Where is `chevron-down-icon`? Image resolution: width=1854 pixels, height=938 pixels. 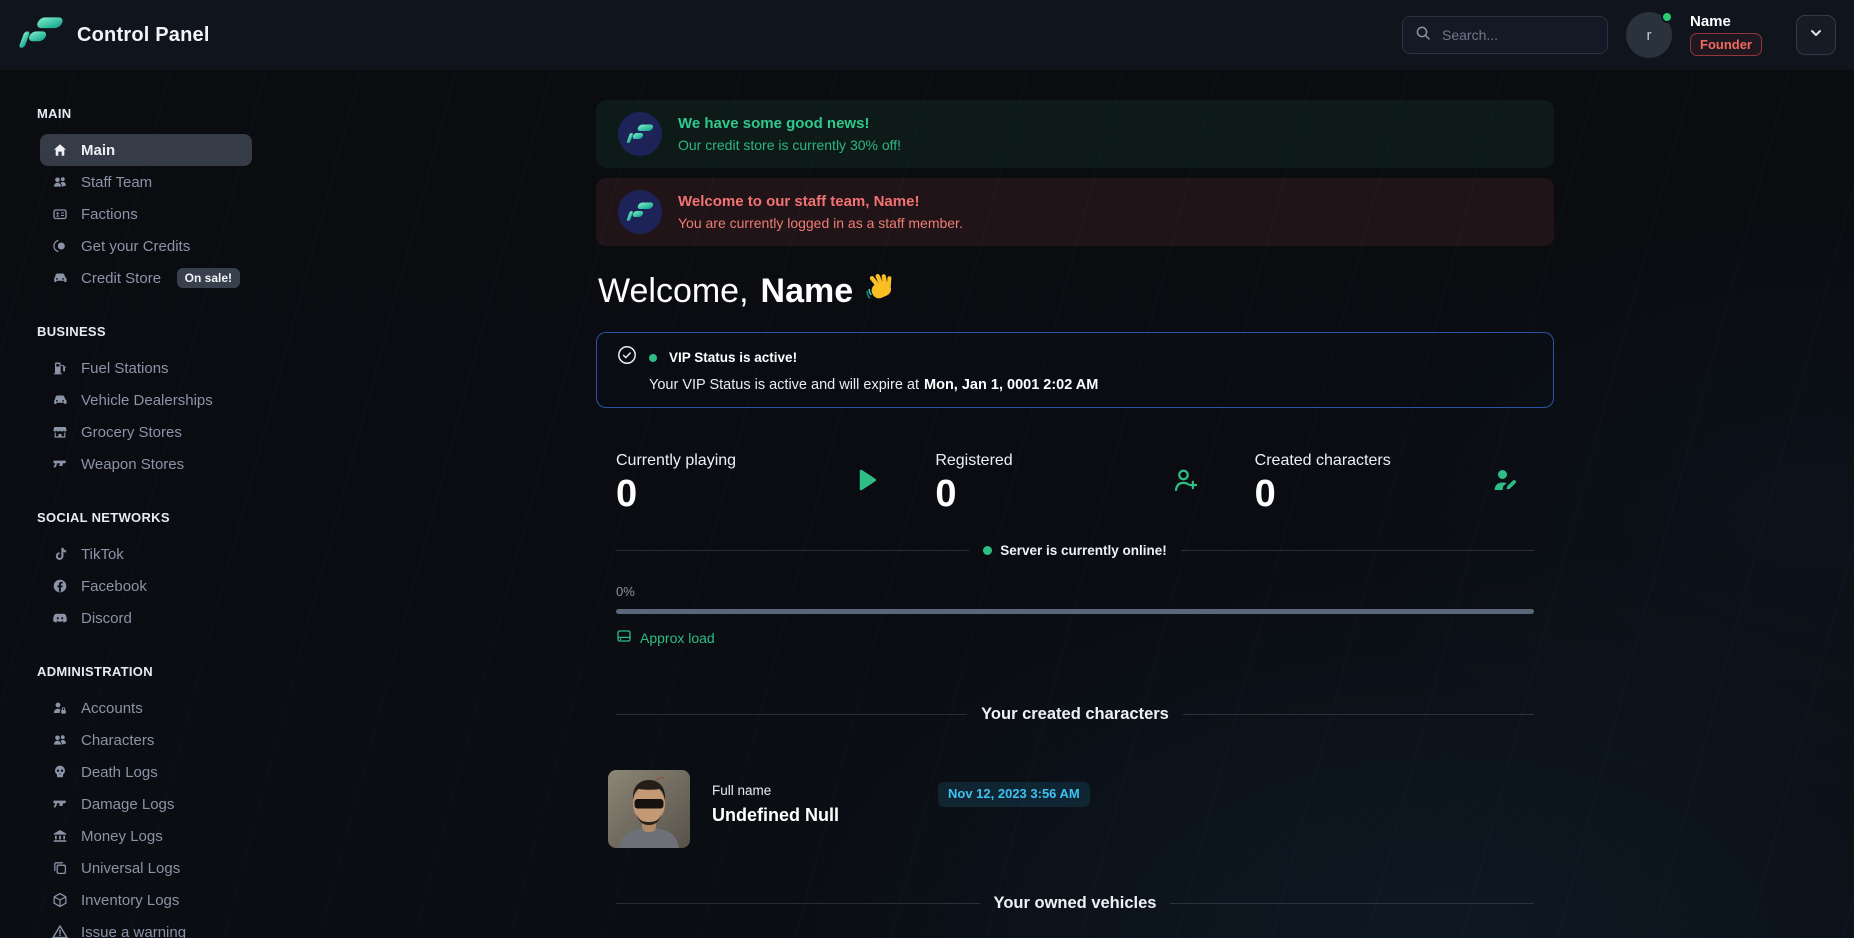 chevron-down-icon is located at coordinates (1816, 35).